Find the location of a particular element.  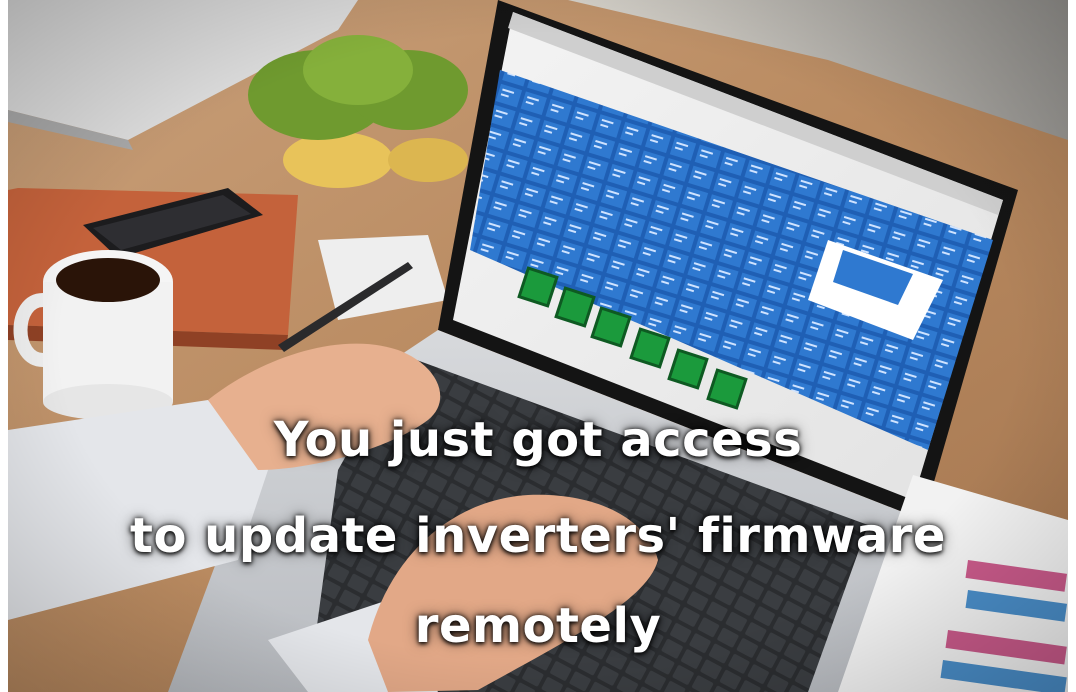

headline-line-2: to update inverters' firmware is located at coordinates (538, 536).